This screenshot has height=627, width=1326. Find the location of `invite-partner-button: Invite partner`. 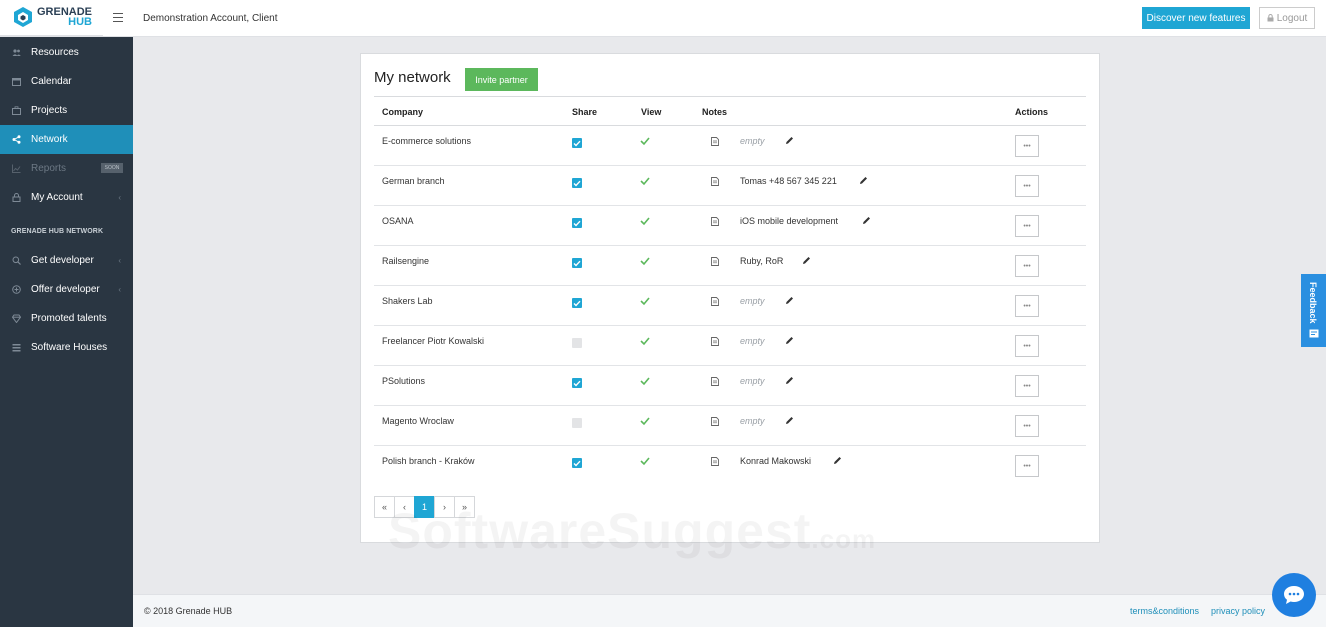

invite-partner-button: Invite partner is located at coordinates (501, 79).